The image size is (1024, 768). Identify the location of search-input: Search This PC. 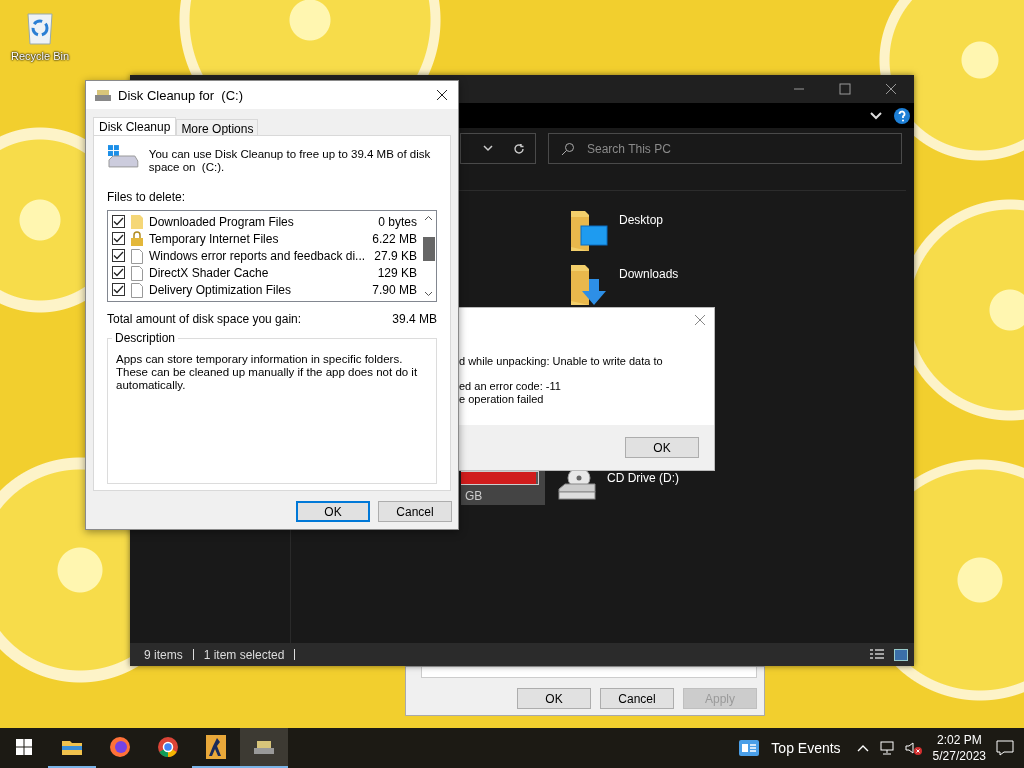
(743, 148).